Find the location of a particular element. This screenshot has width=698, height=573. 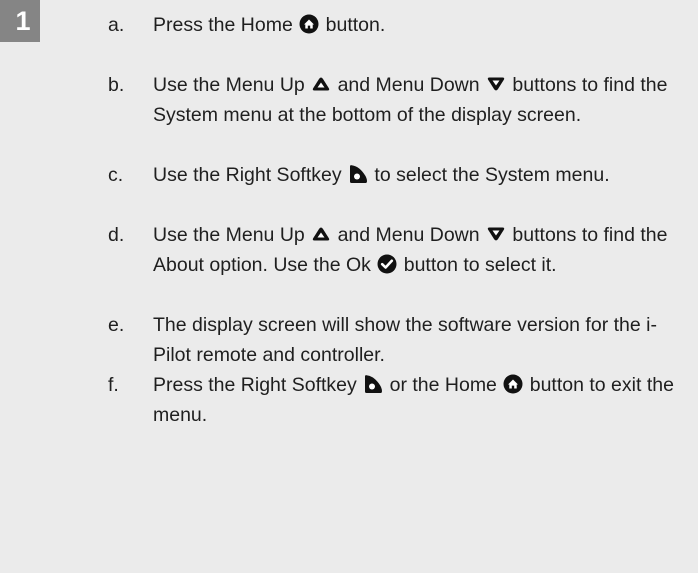

step-text-segment: Press the Home is located at coordinates (226, 25).